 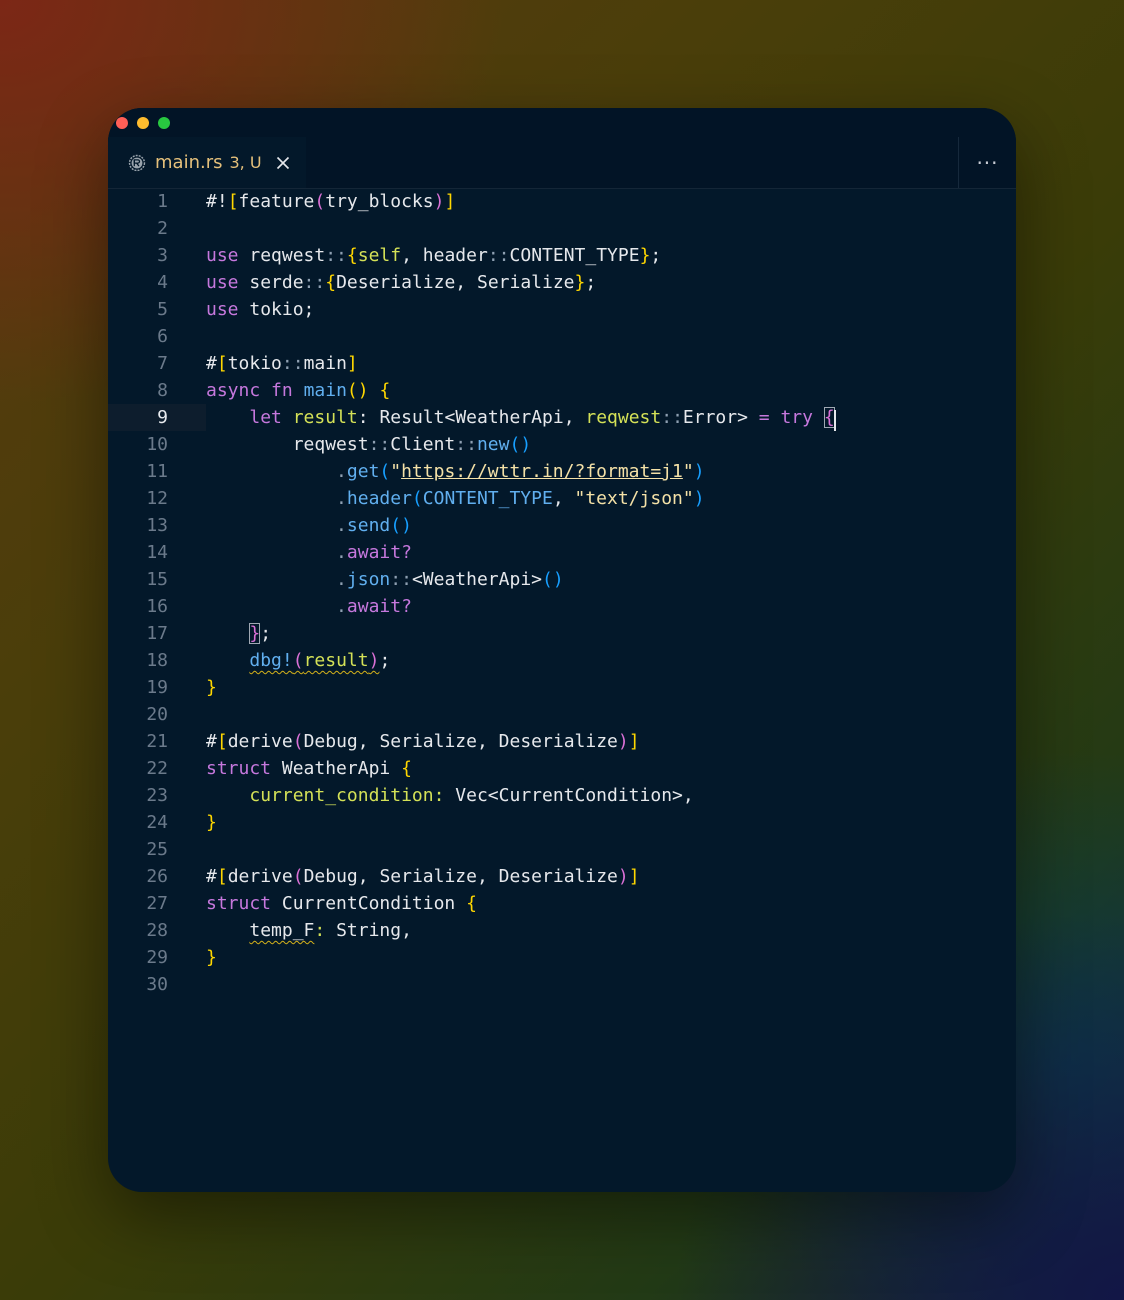 What do you see at coordinates (157, 660) in the screenshot?
I see `line-number: 18` at bounding box center [157, 660].